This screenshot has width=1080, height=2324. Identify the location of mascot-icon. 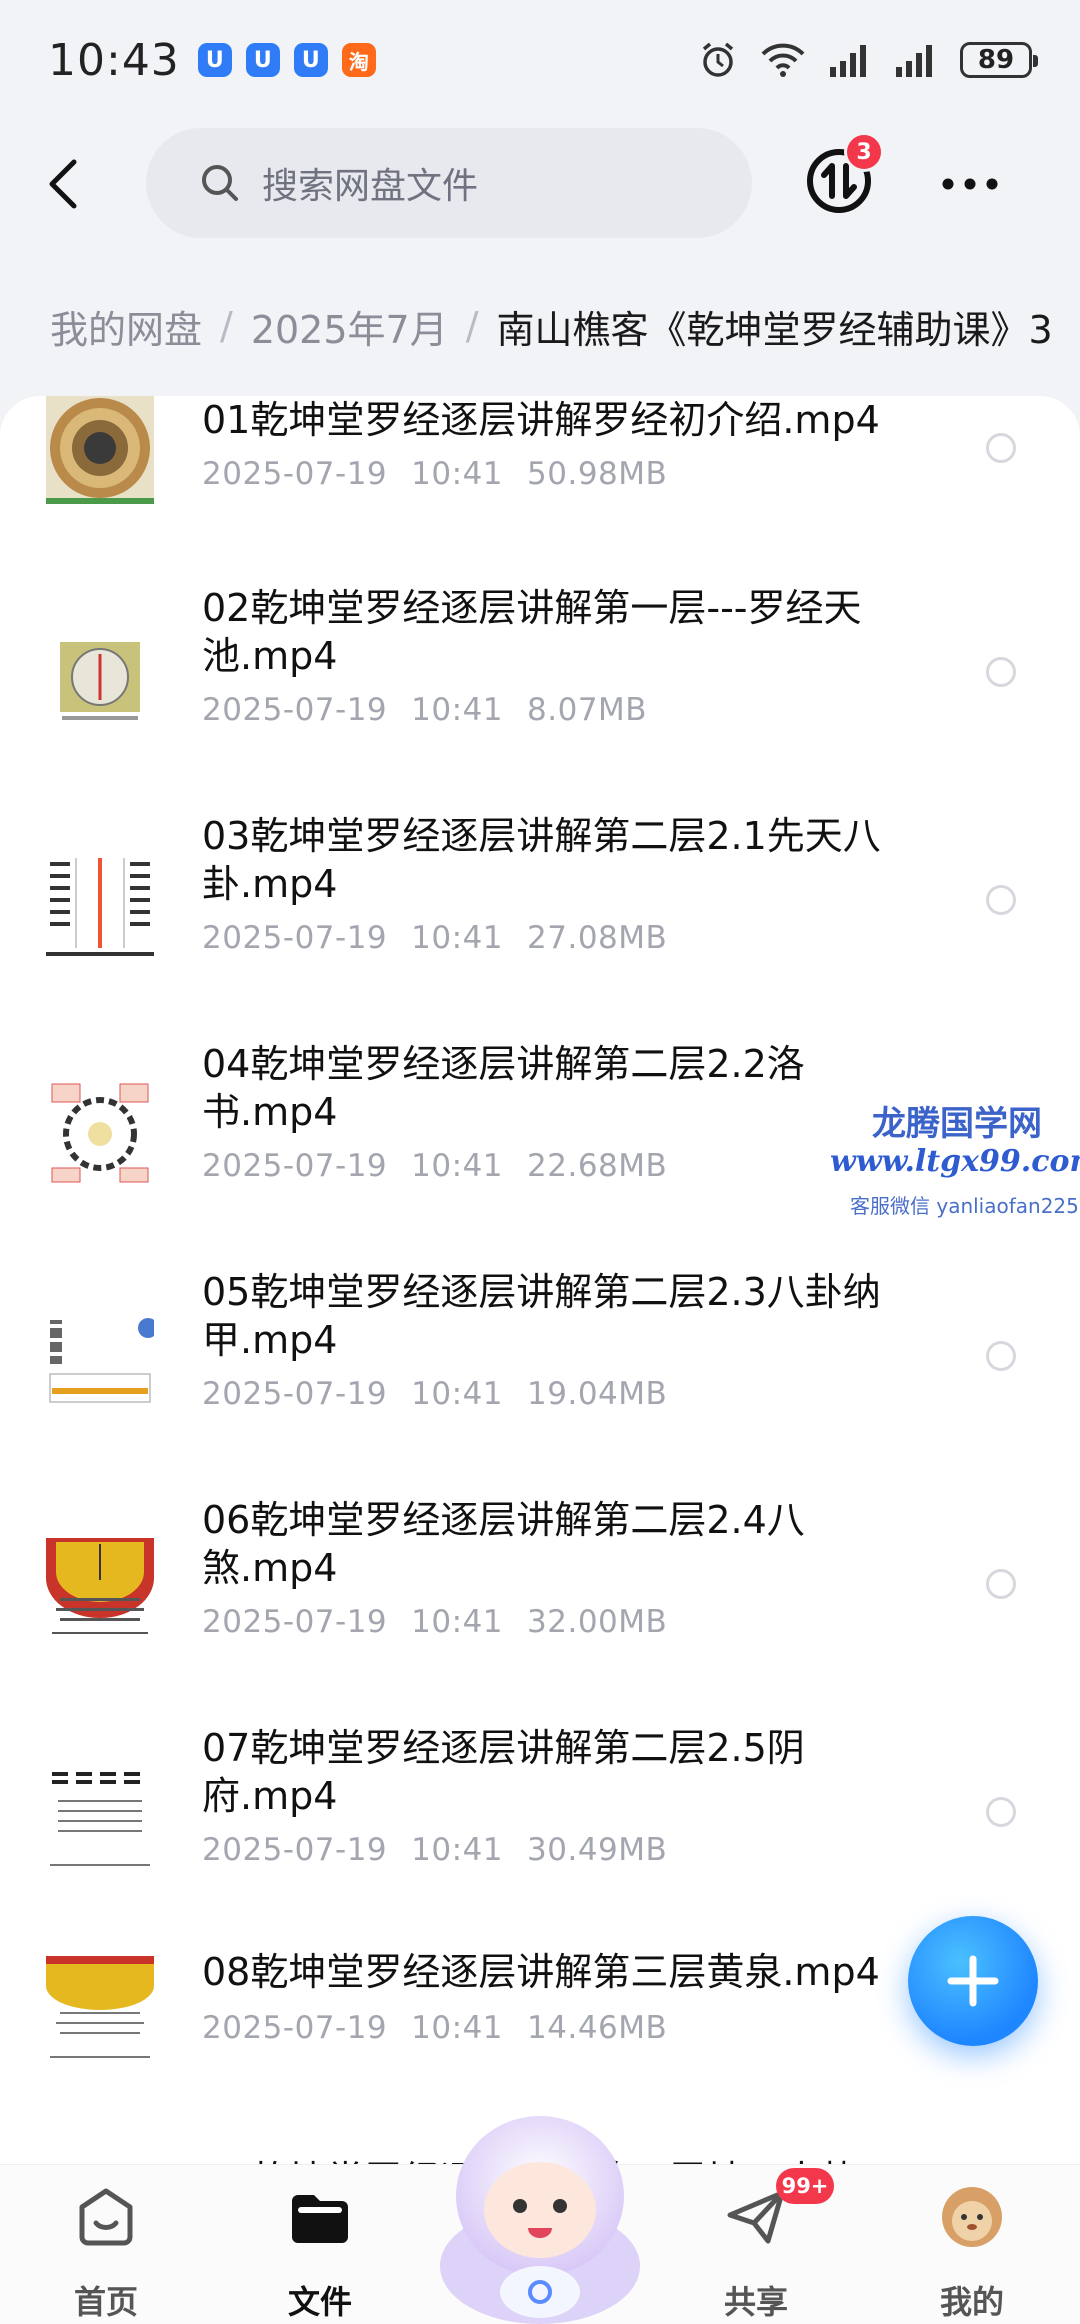
(540, 2215).